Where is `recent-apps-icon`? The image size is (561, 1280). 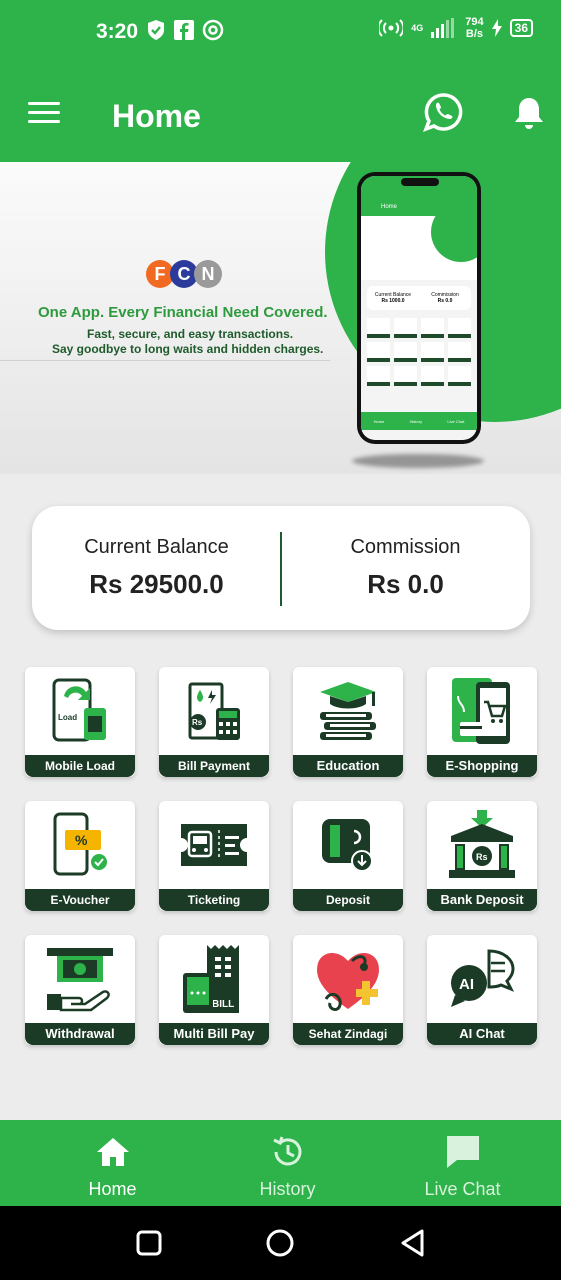
recent-apps-icon is located at coordinates (149, 1243).